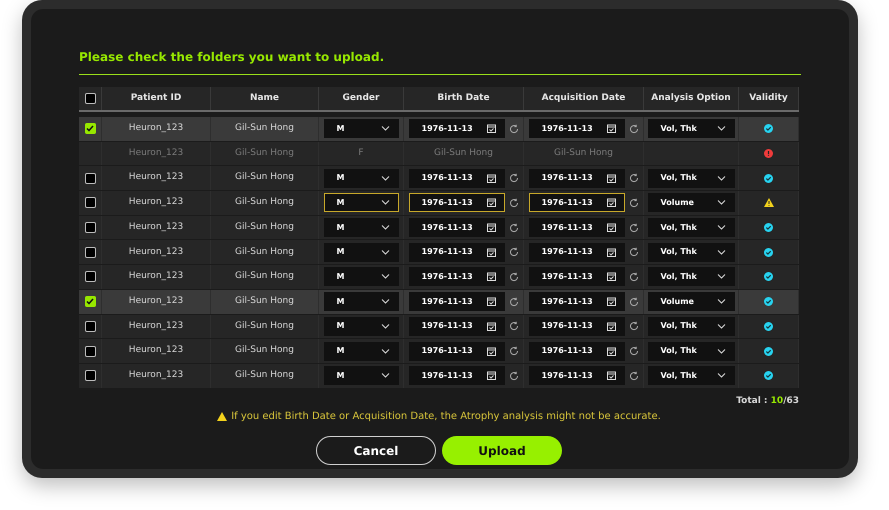  Describe the element at coordinates (502, 451) in the screenshot. I see `upload-button: Upload` at that location.